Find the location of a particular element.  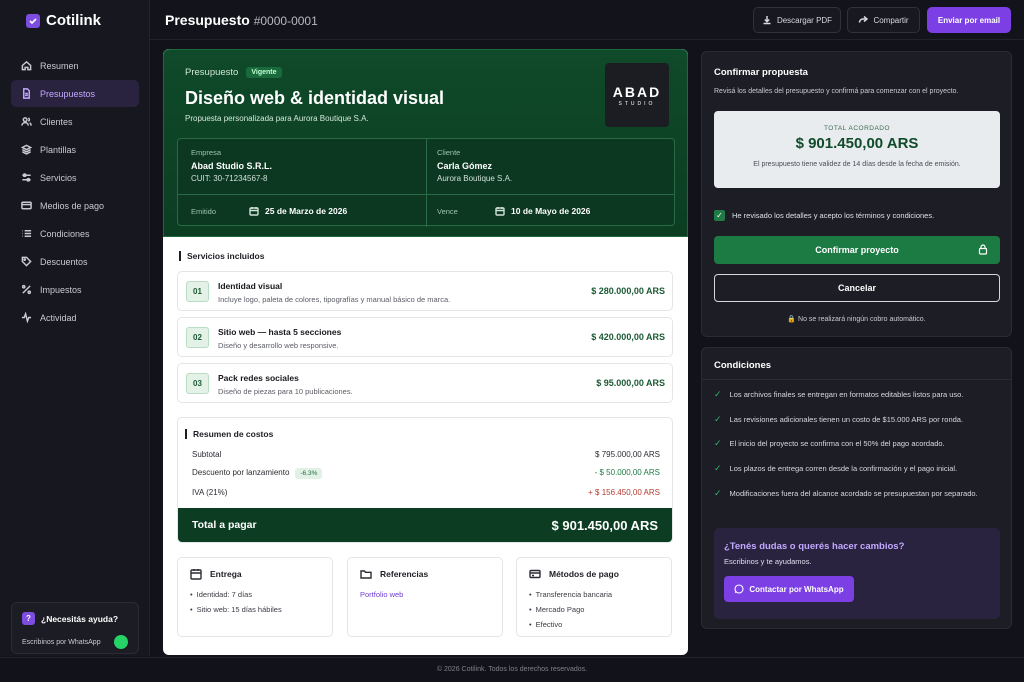

confirm-project-button: Confirmar proyecto is located at coordinates (857, 250).